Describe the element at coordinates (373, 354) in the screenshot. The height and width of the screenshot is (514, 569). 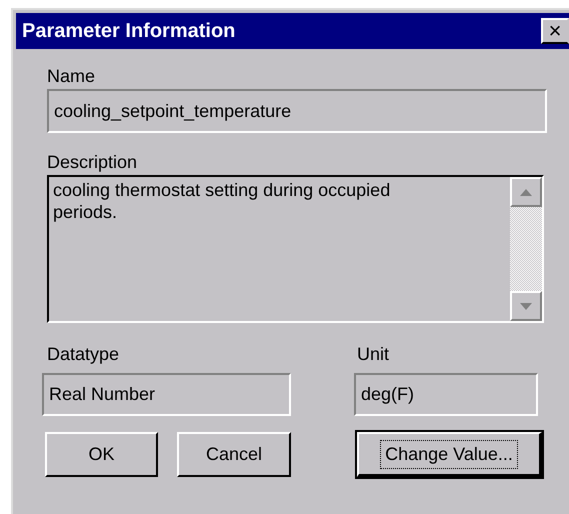
I see `field-label: Unit` at that location.